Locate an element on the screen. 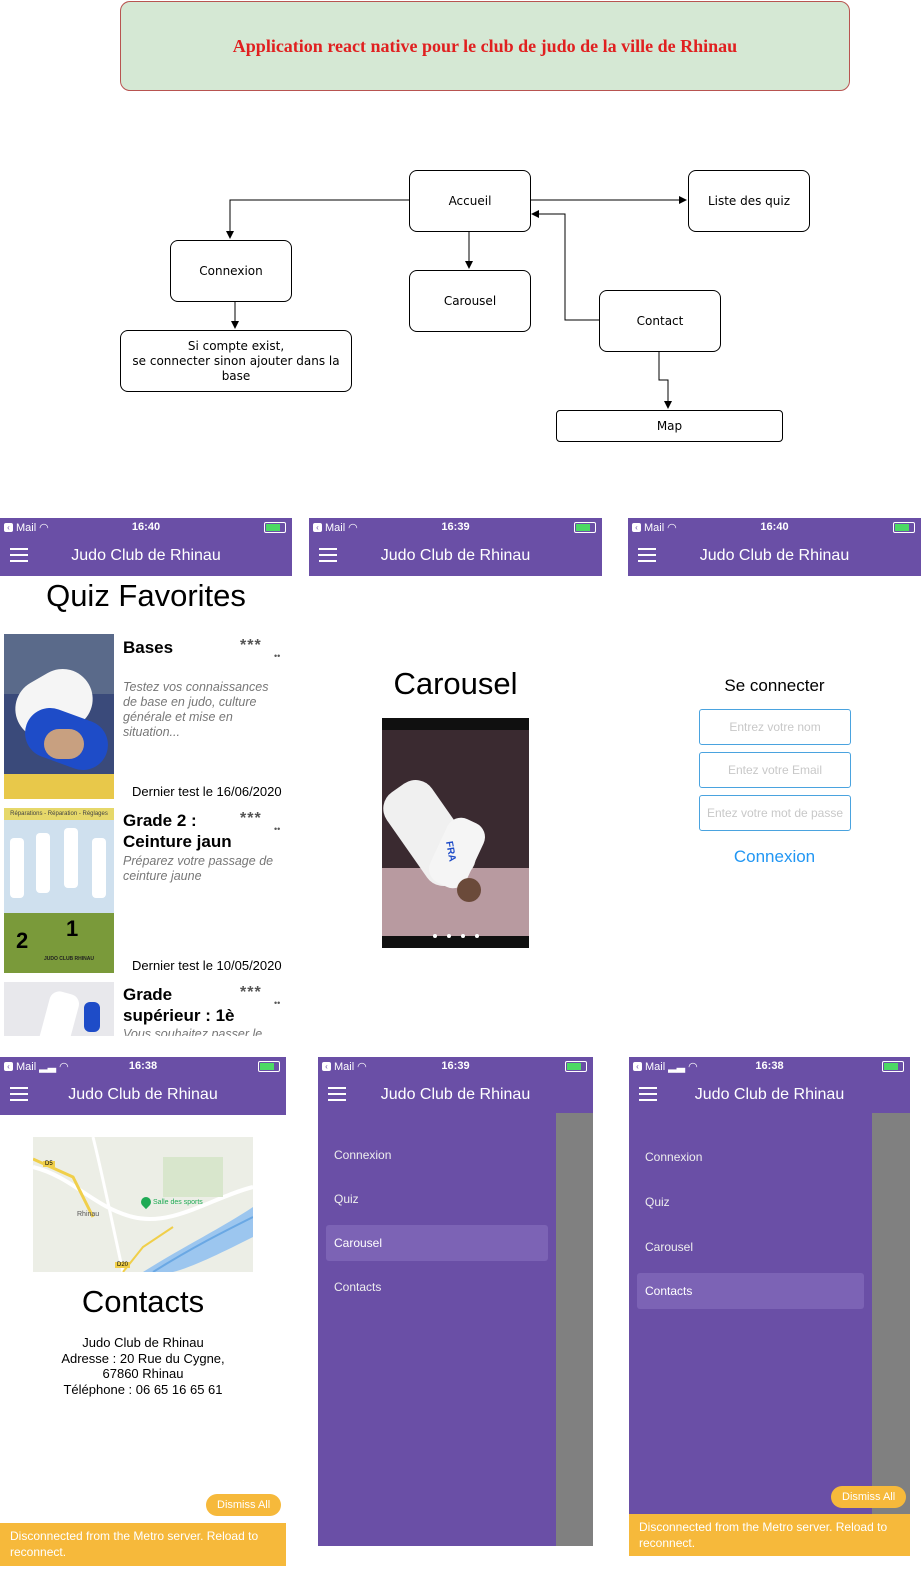 The image size is (924, 1572). quiz-heading: Quiz Favorites is located at coordinates (146, 595).